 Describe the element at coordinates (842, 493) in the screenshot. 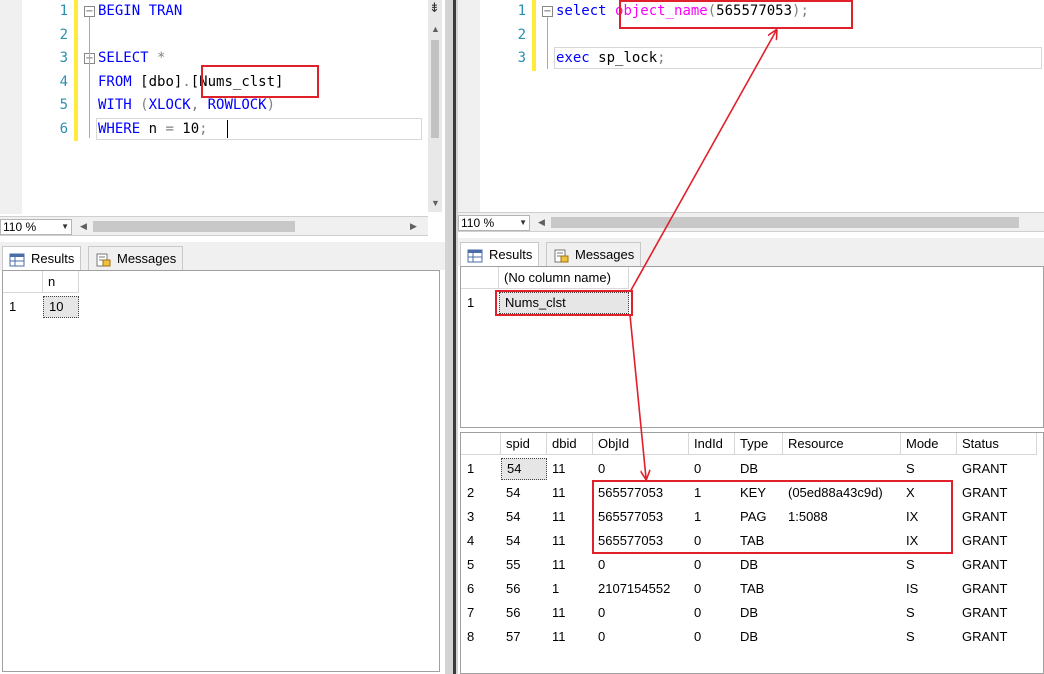

I see `grid-cell: (05ed88a43c9d)` at that location.